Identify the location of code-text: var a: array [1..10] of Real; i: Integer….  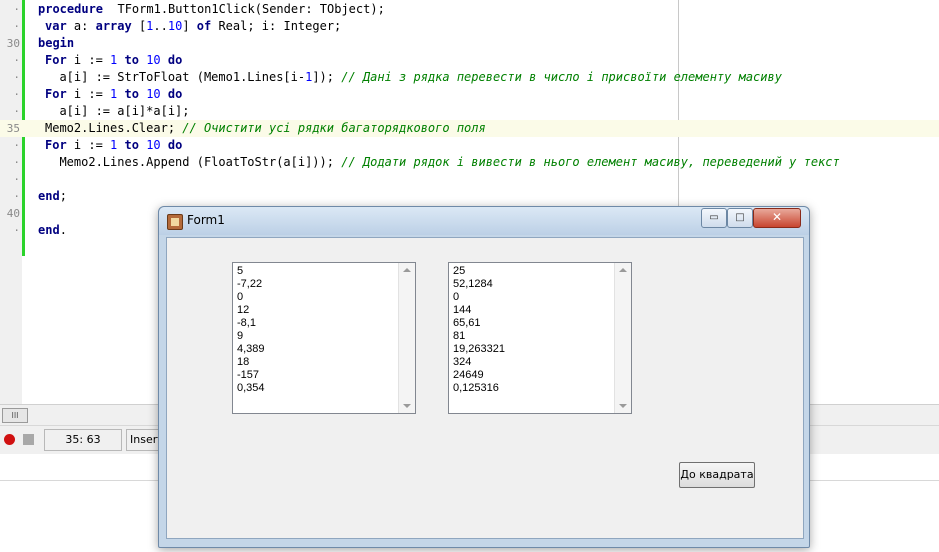
(193, 26).